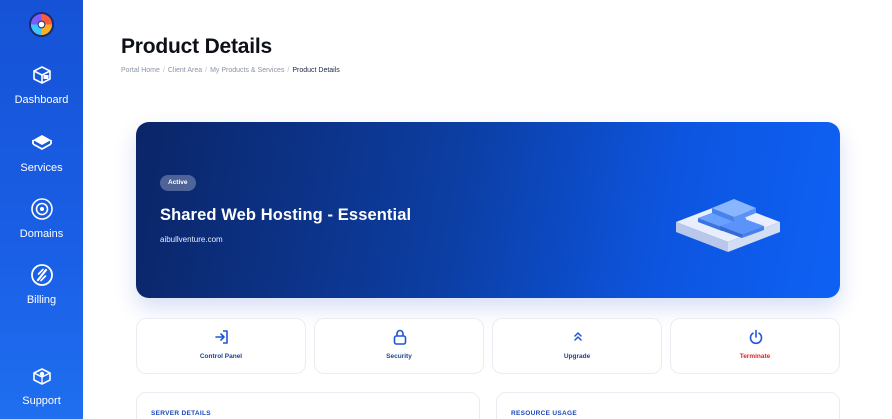  I want to click on upgrade-button: Upgrade, so click(577, 346).